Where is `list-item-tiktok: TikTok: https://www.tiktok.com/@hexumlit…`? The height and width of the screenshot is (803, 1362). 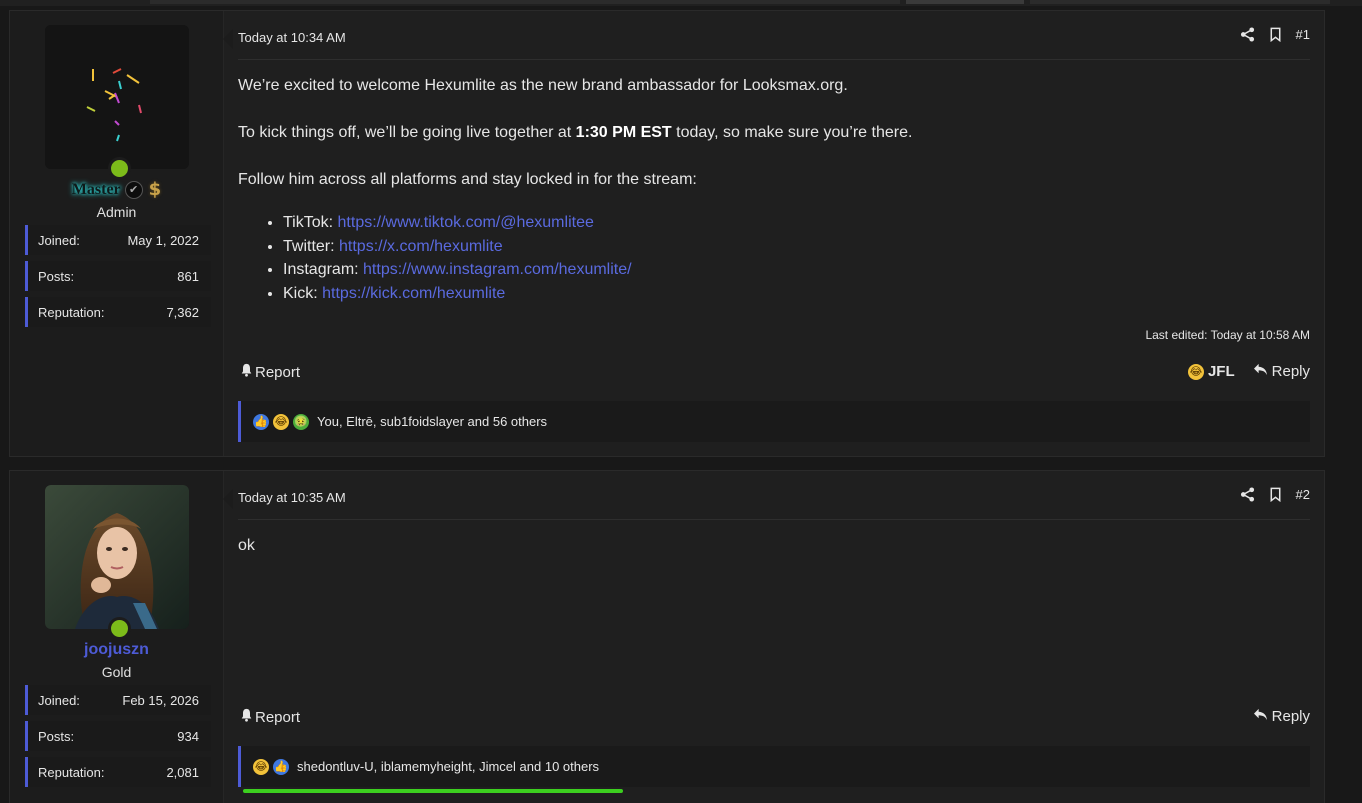 list-item-tiktok: TikTok: https://www.tiktok.com/@hexumlit… is located at coordinates (597, 223).